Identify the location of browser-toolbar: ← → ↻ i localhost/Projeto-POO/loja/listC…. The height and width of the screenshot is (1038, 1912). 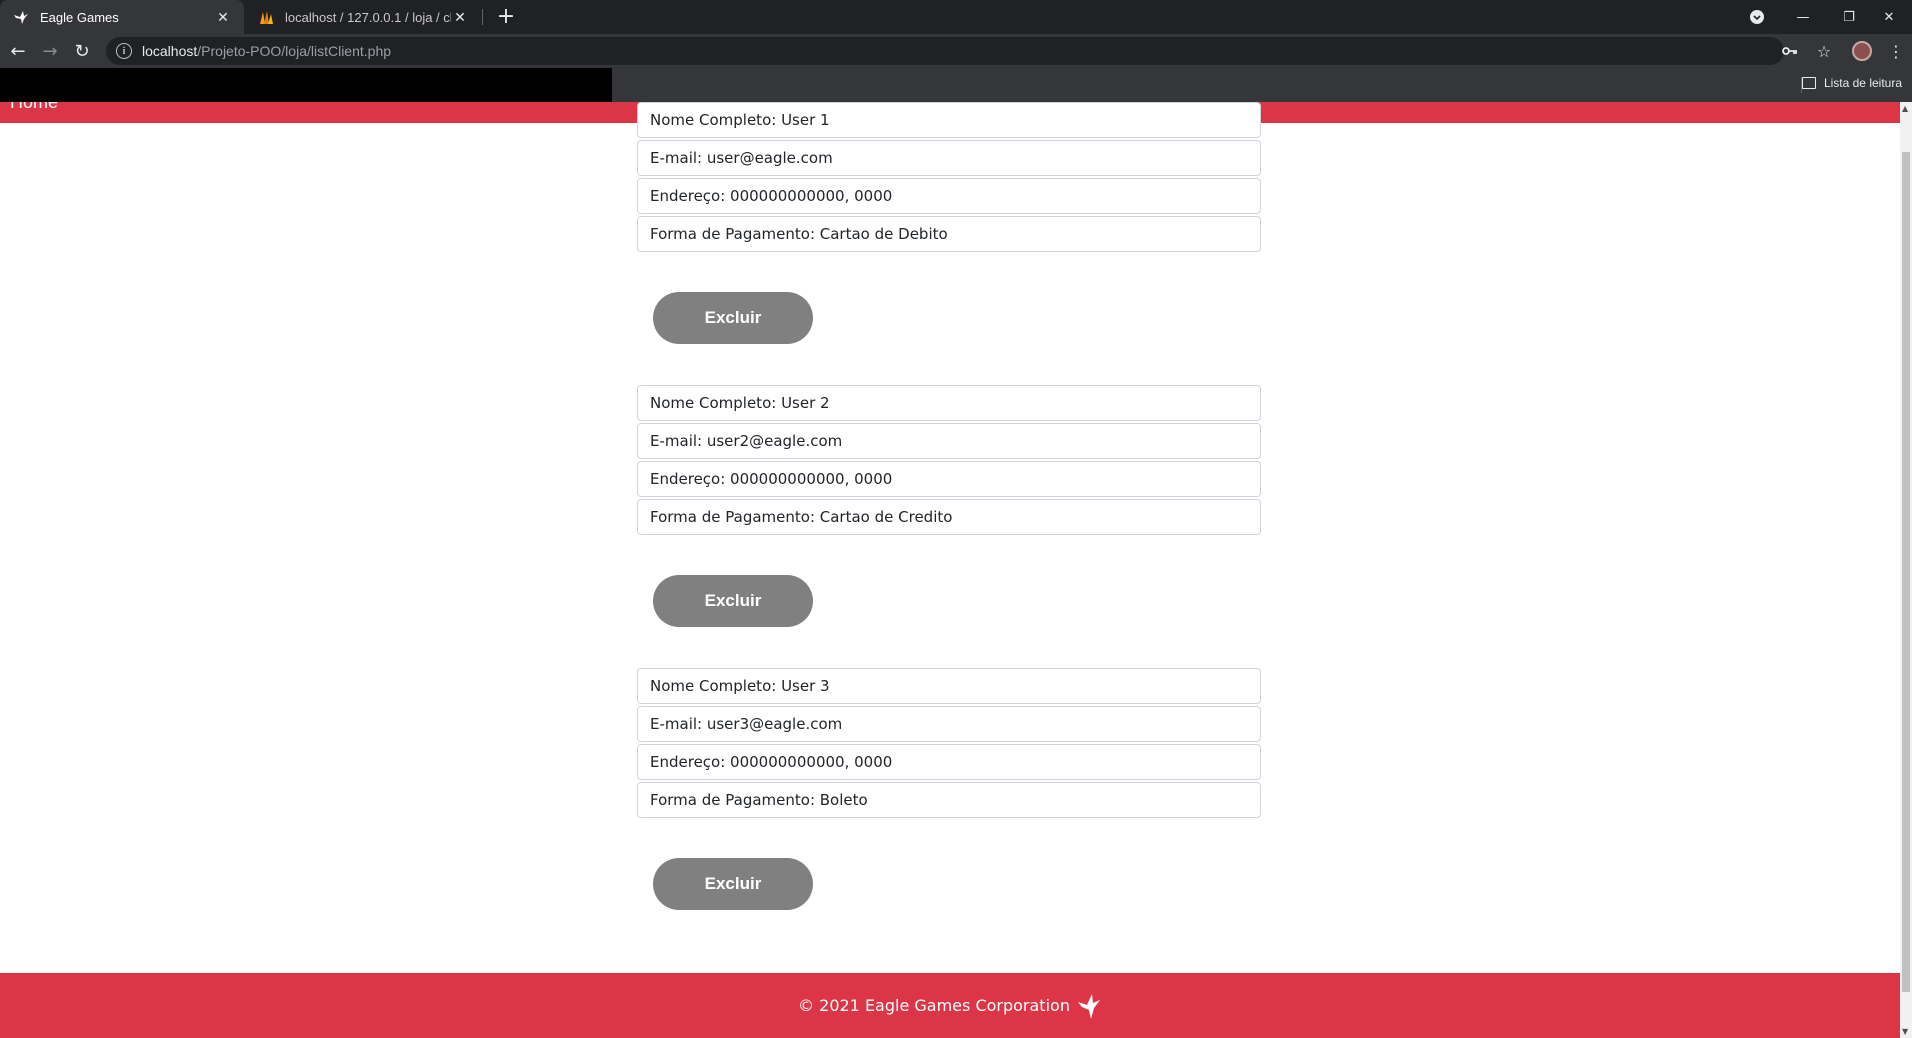
(956, 51).